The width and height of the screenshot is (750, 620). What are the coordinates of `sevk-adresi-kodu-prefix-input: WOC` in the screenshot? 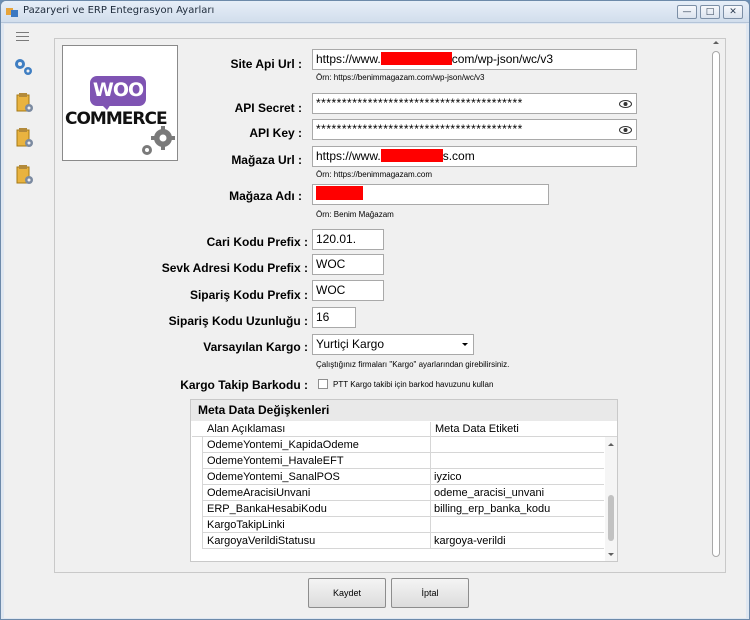 It's located at (348, 264).